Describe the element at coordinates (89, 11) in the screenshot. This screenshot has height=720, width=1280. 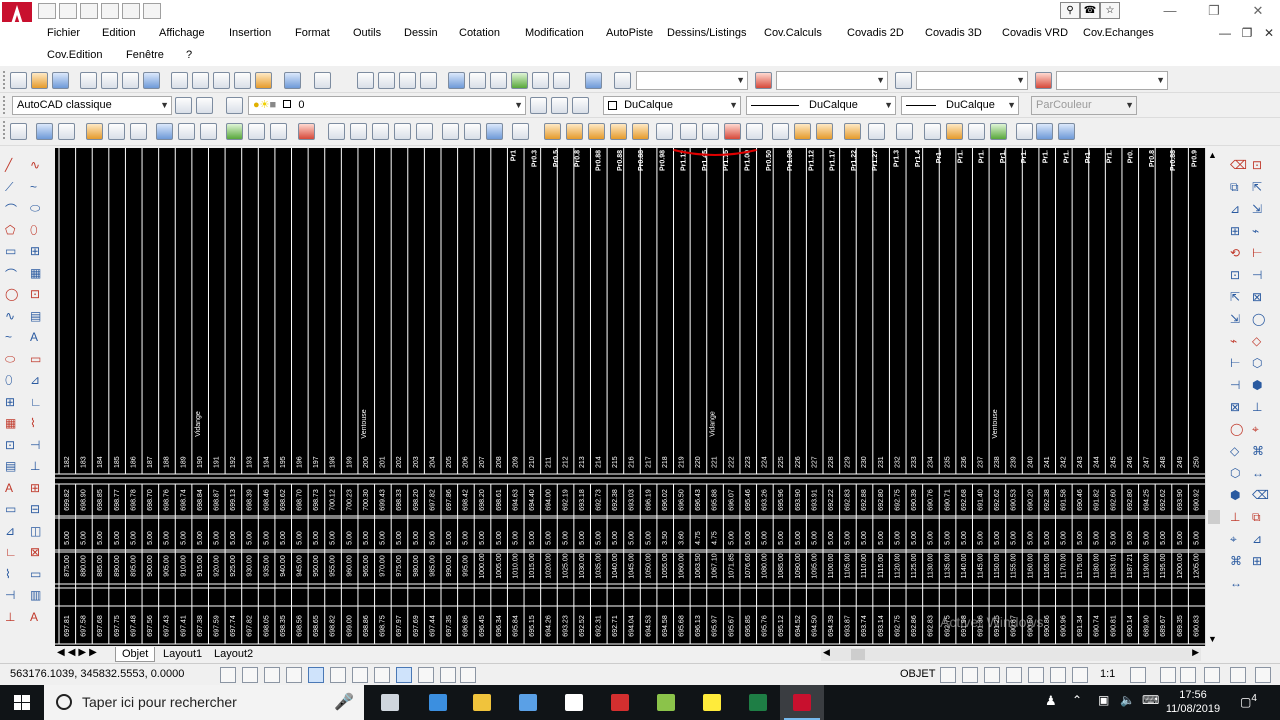
I see `save-icon` at that location.